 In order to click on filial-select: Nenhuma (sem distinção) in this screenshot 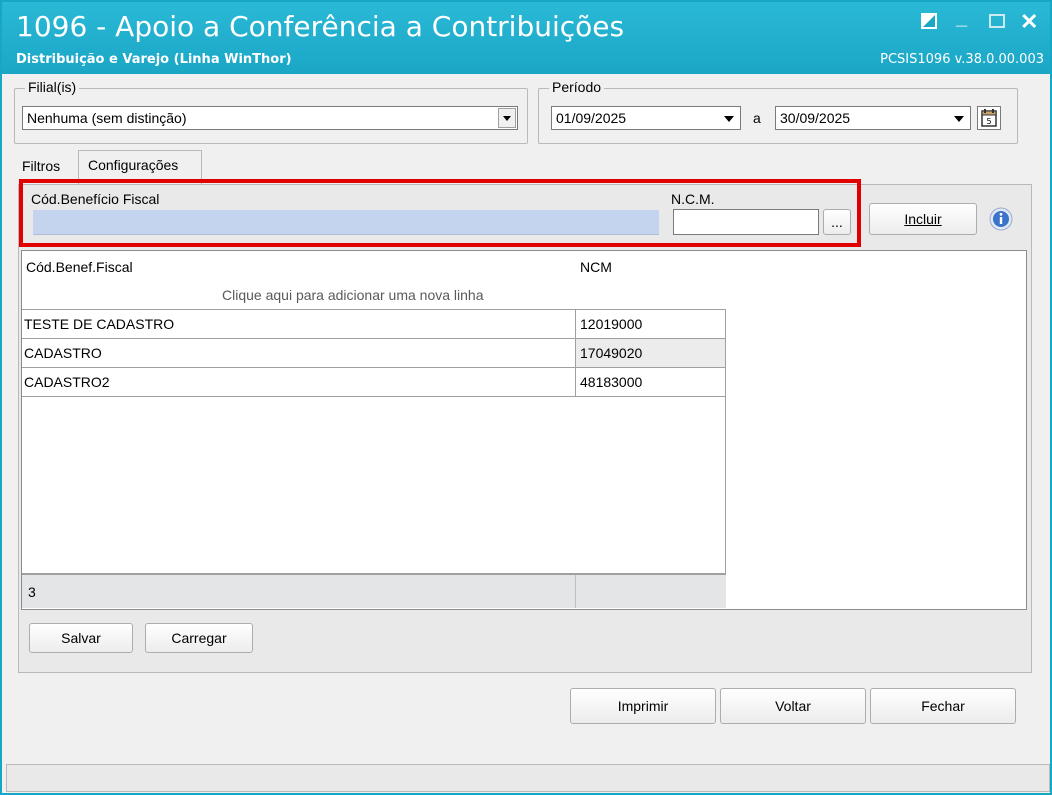, I will do `click(270, 118)`.